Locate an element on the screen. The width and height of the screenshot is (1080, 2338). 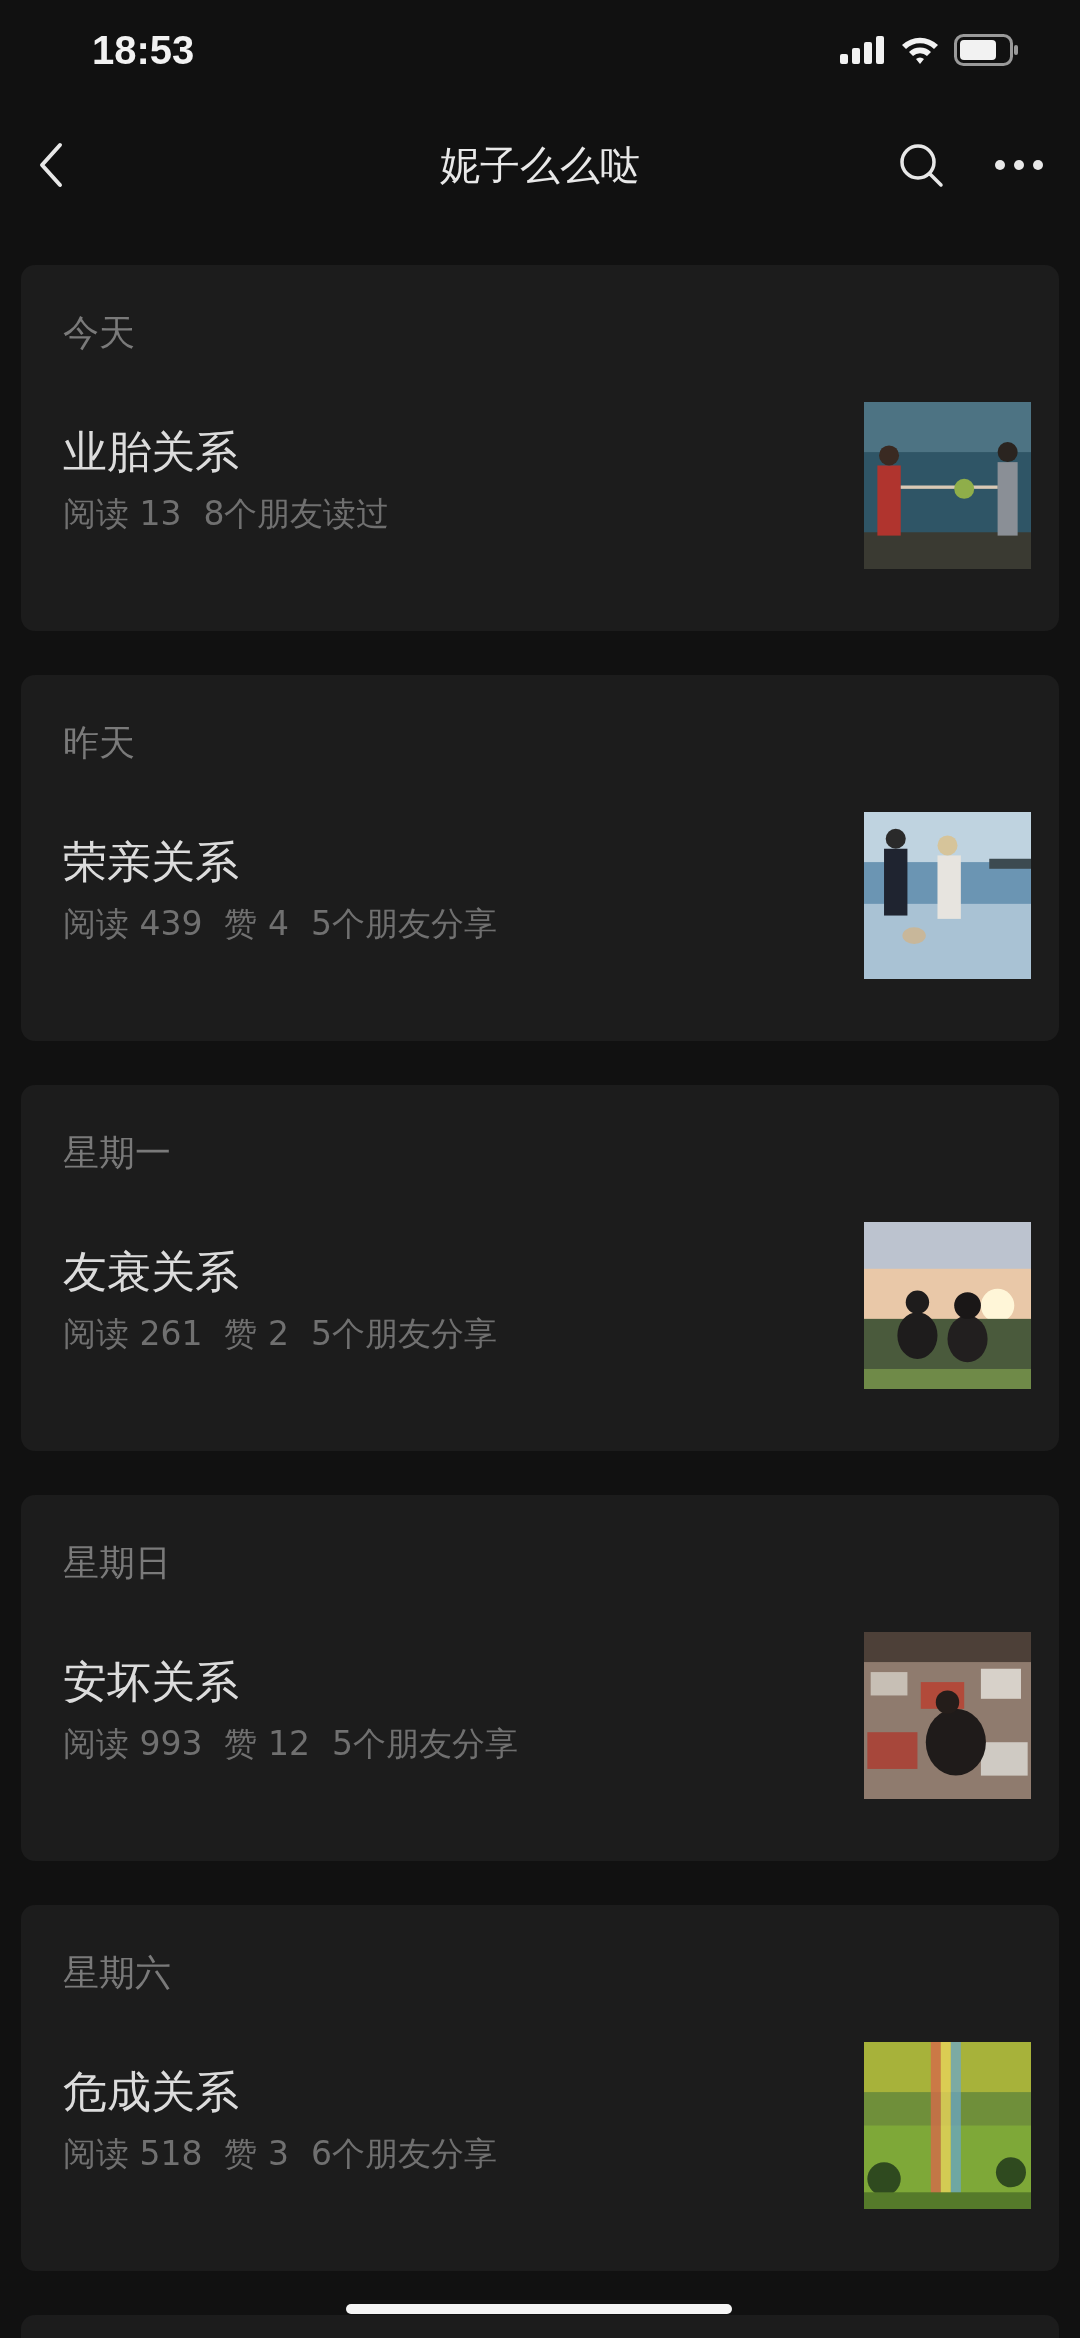
battery-icon is located at coordinates (987, 50).